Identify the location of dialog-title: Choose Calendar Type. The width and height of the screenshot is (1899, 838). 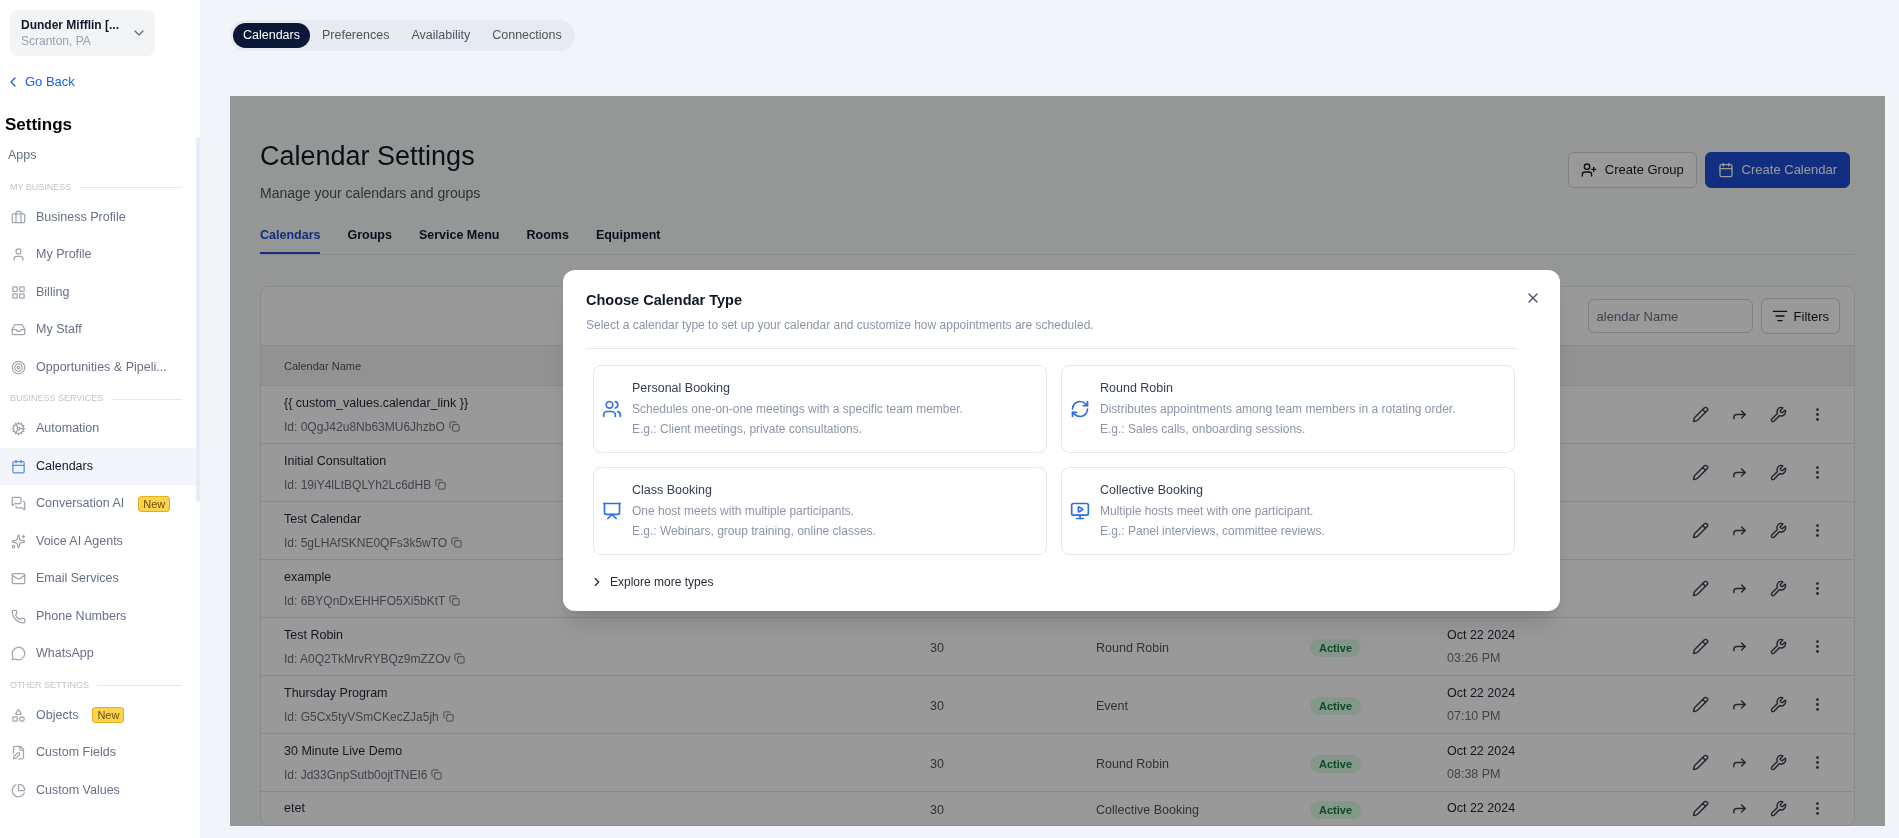
(665, 300).